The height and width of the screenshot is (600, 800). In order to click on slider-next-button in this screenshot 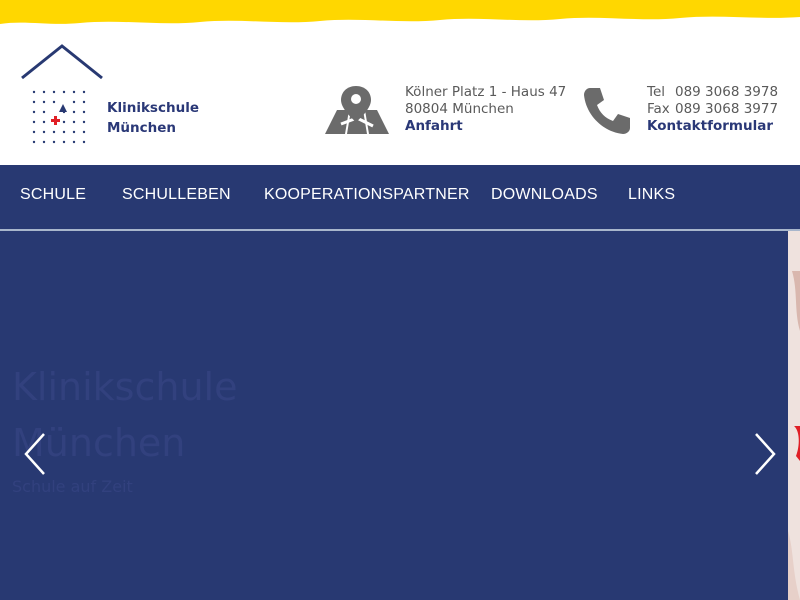, I will do `click(764, 456)`.